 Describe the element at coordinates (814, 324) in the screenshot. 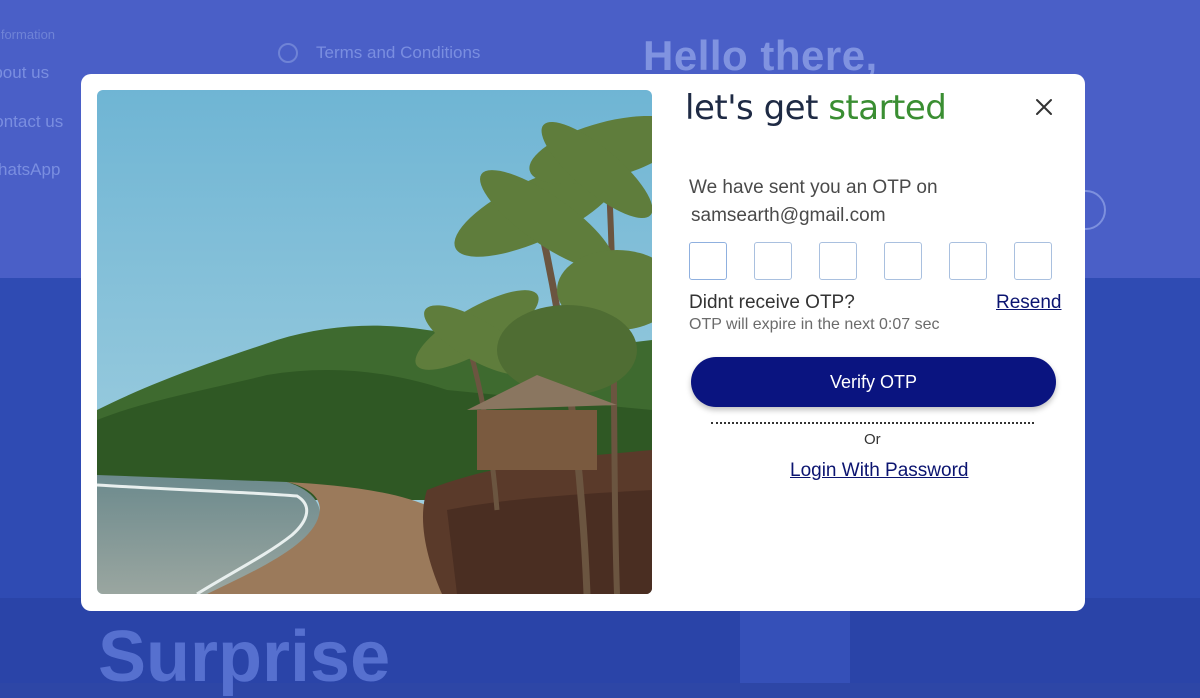

I see `otp-expire-text: OTP will expire in the next 0:07 sec` at that location.